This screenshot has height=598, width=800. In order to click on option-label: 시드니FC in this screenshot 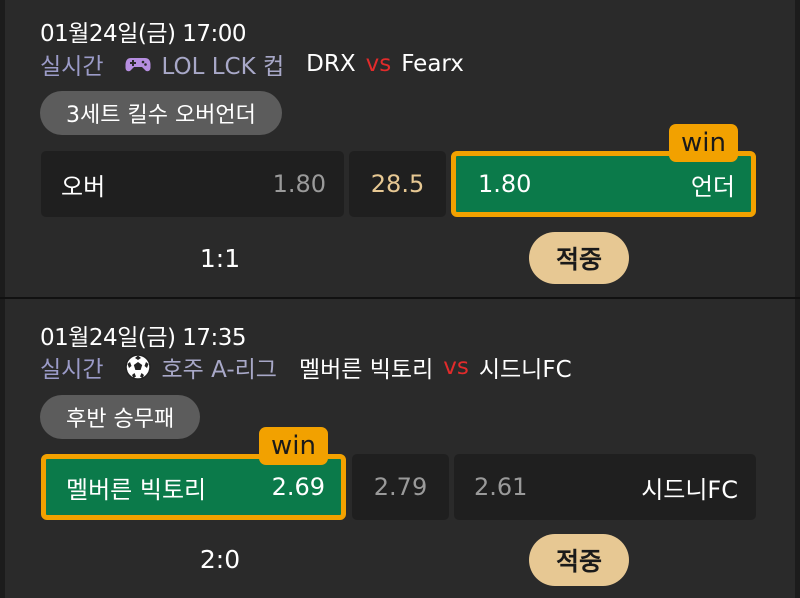, I will do `click(689, 489)`.